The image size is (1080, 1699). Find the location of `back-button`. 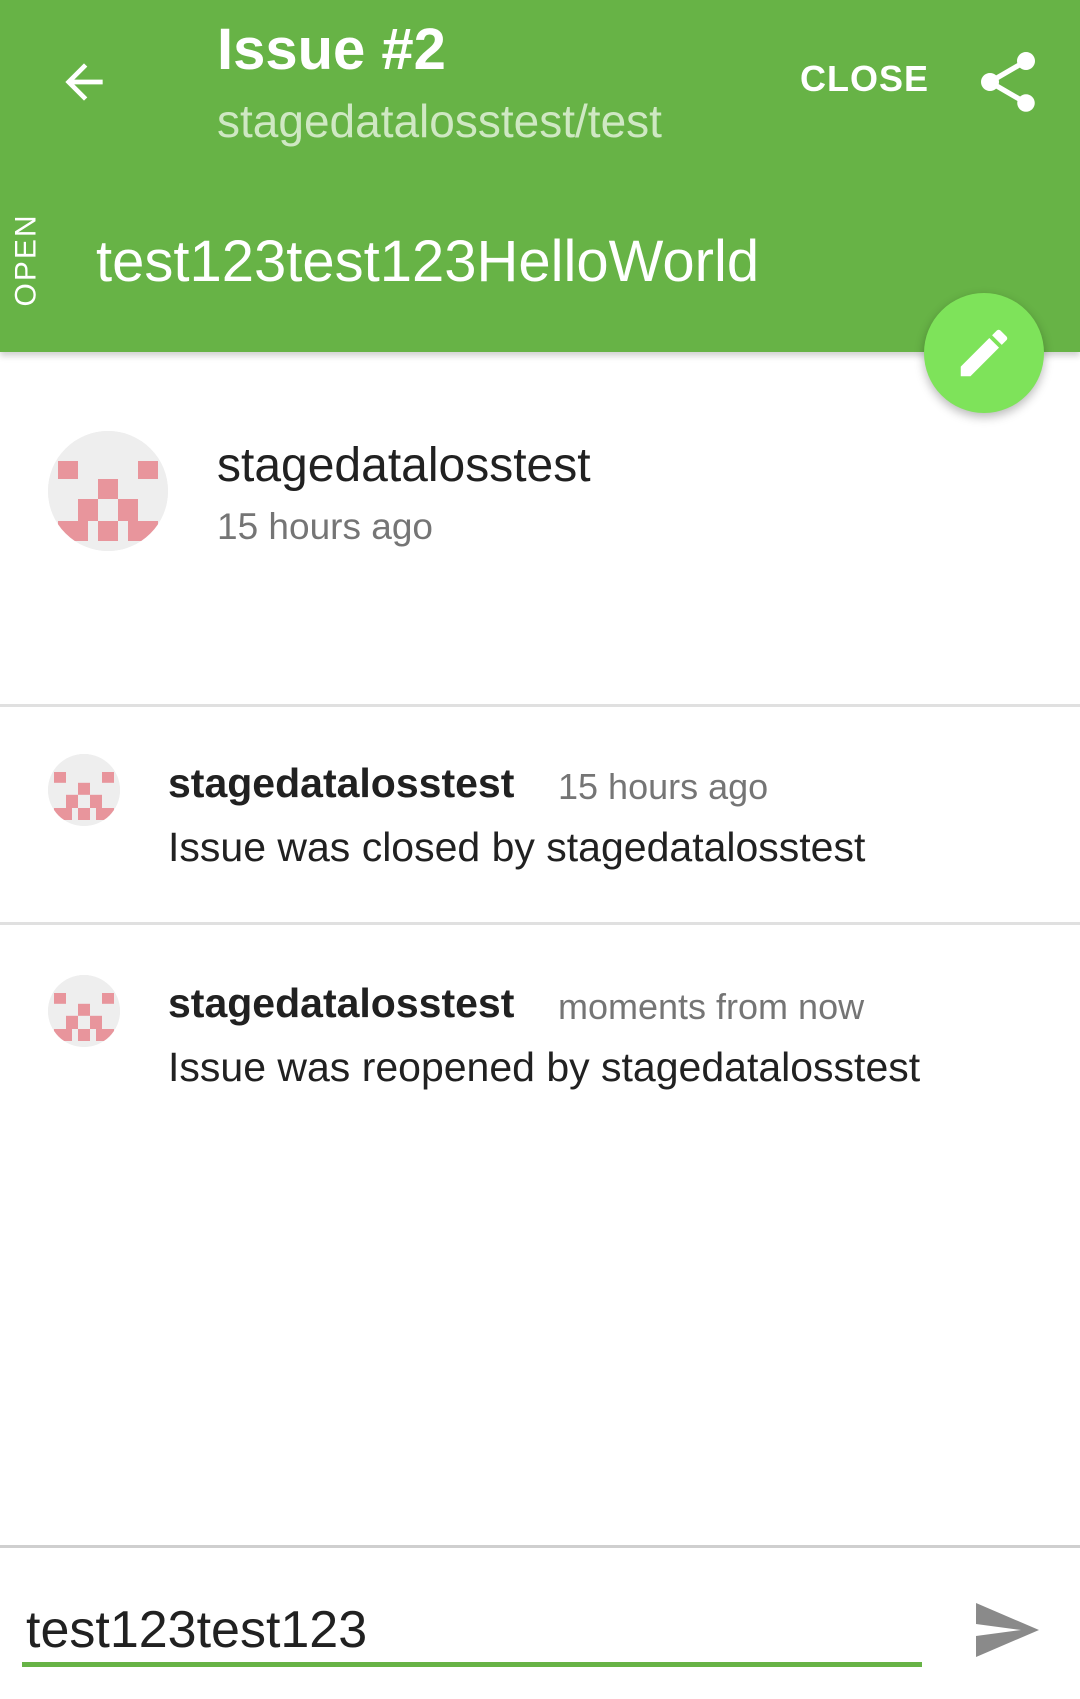

back-button is located at coordinates (84, 82).